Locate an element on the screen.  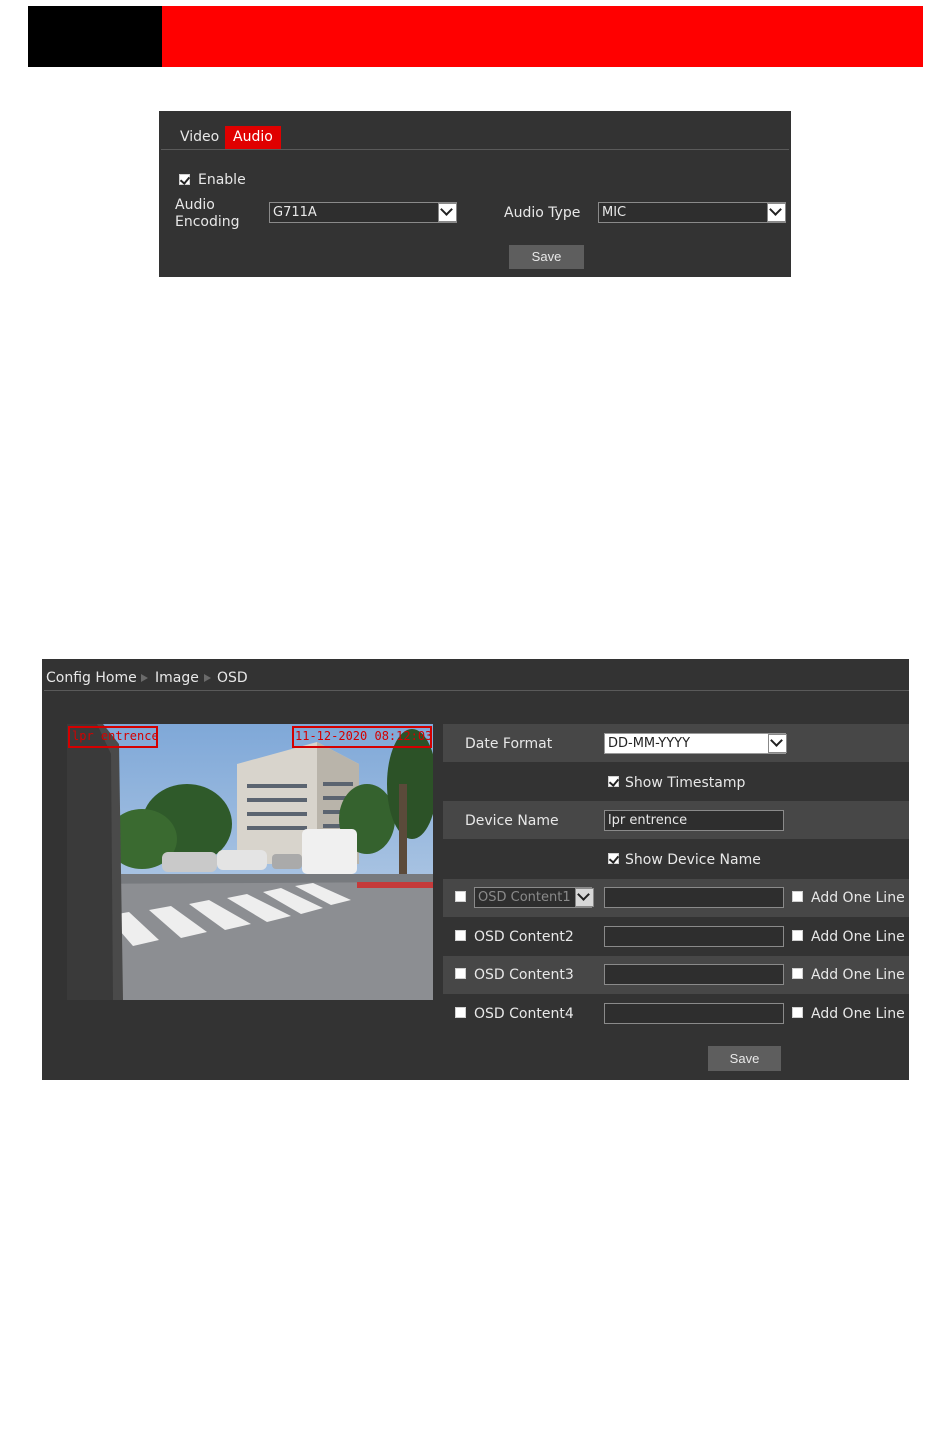
osd-content1-add-line-checkbox is located at coordinates (797, 896).